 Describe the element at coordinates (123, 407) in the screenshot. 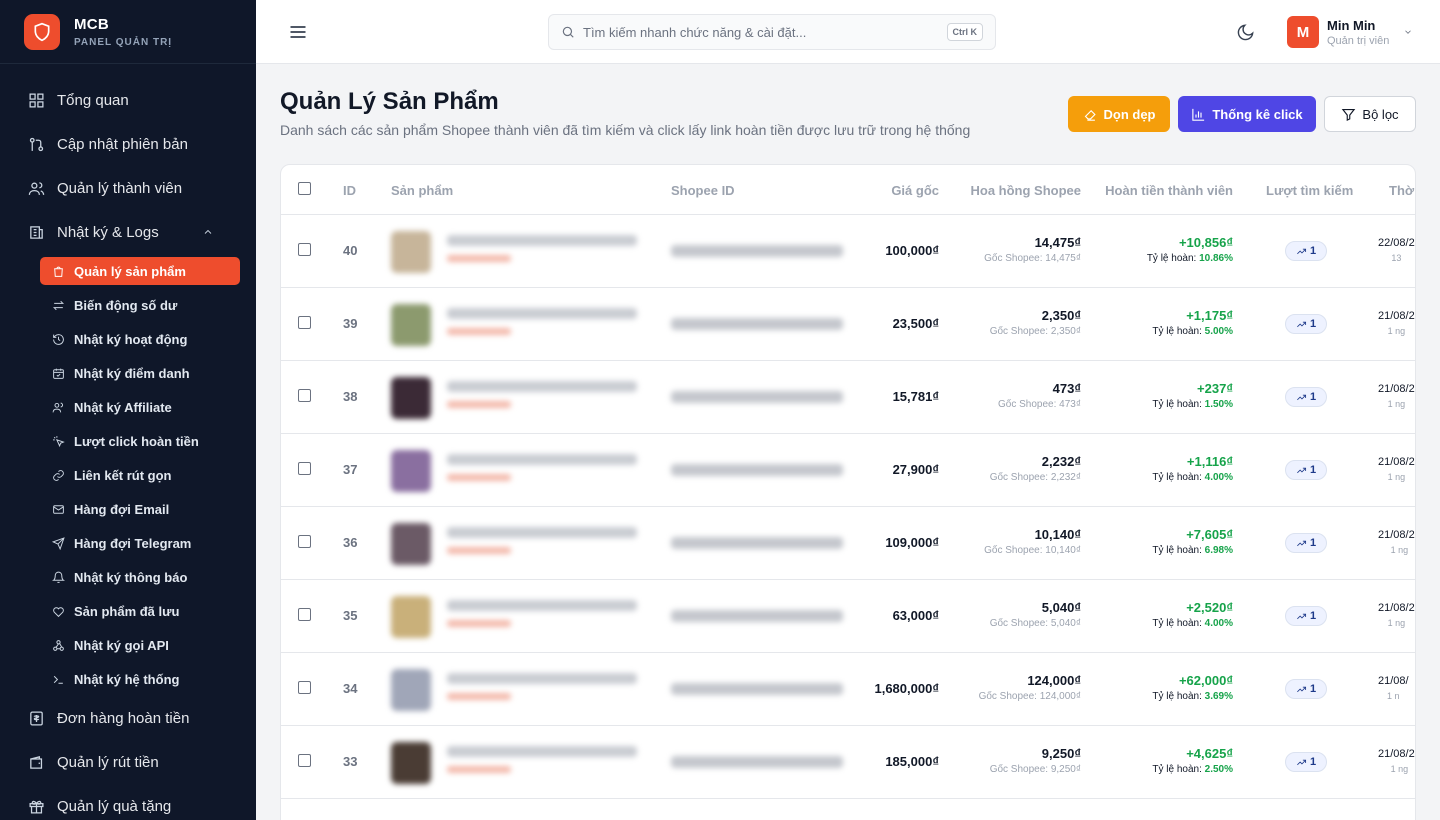

I see `sidebar-subitem-label: Nhật ký Affiliate` at that location.